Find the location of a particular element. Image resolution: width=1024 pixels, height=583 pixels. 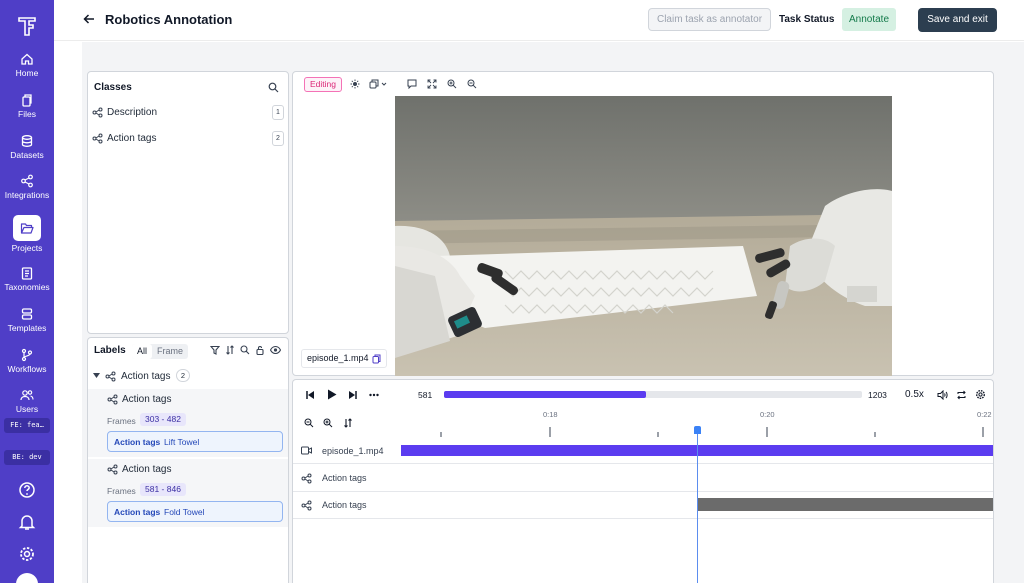

user-avatar is located at coordinates (27, 578).